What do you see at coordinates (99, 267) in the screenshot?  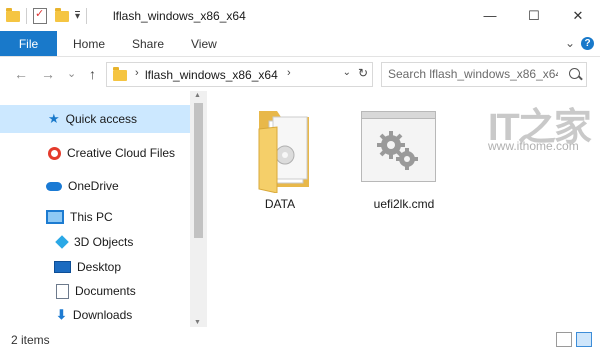 I see `nav-item-label: Desktop` at bounding box center [99, 267].